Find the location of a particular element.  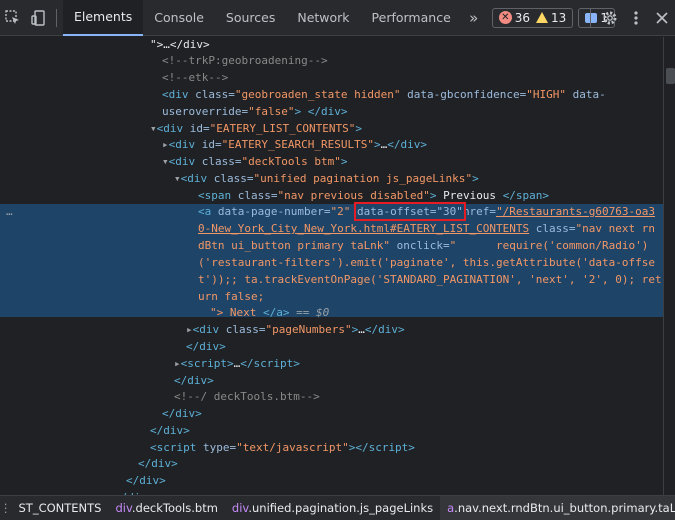

dom-line: ">…</div> is located at coordinates (406, 45).